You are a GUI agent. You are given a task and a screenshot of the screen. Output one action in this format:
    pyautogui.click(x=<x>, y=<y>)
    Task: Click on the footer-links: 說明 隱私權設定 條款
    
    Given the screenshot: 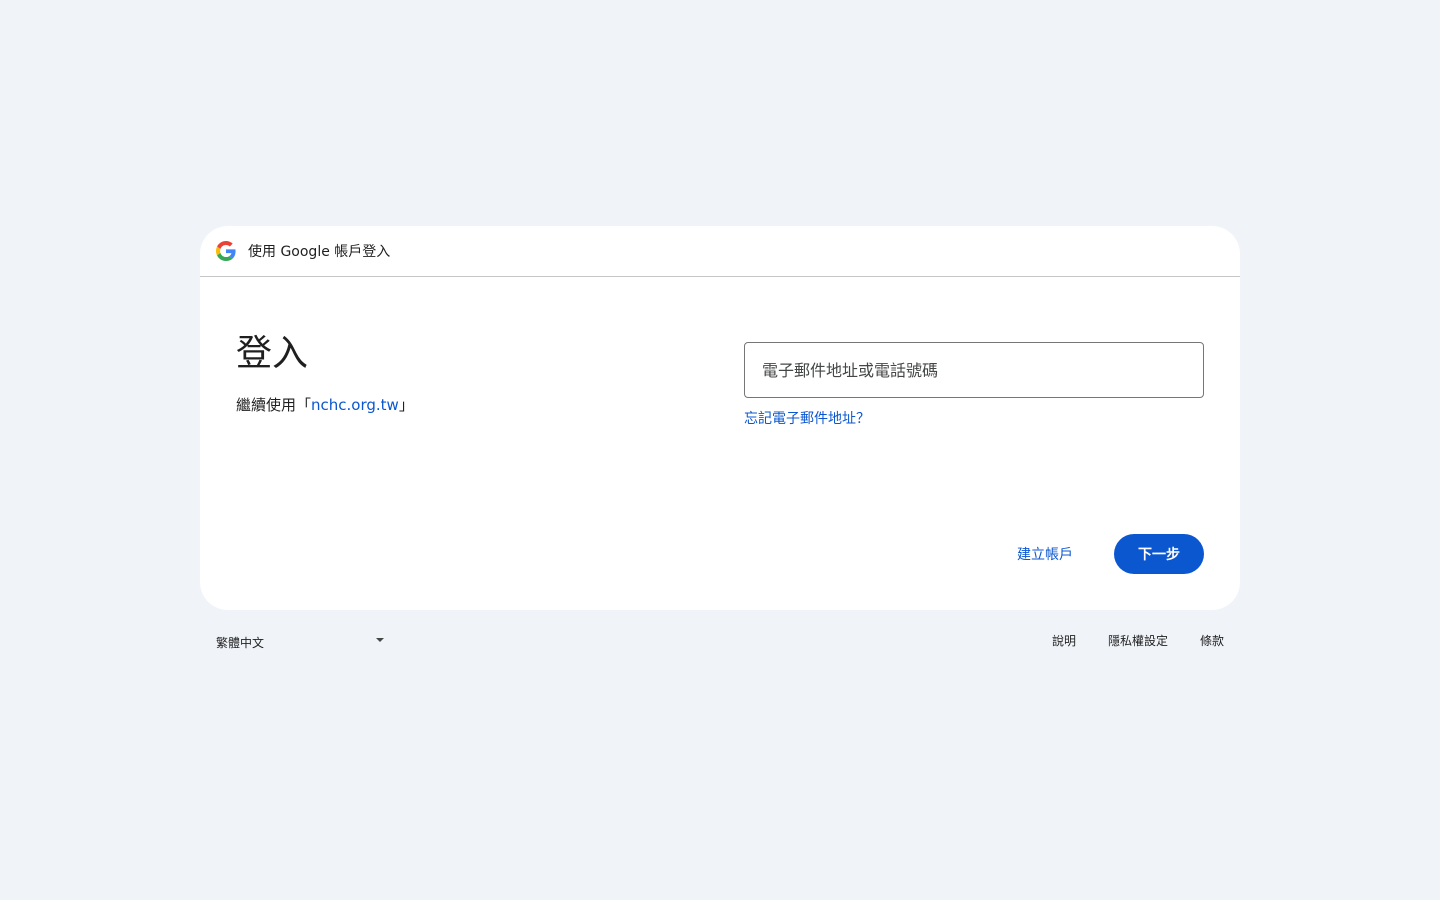 What is the action you would take?
    pyautogui.click(x=1138, y=640)
    